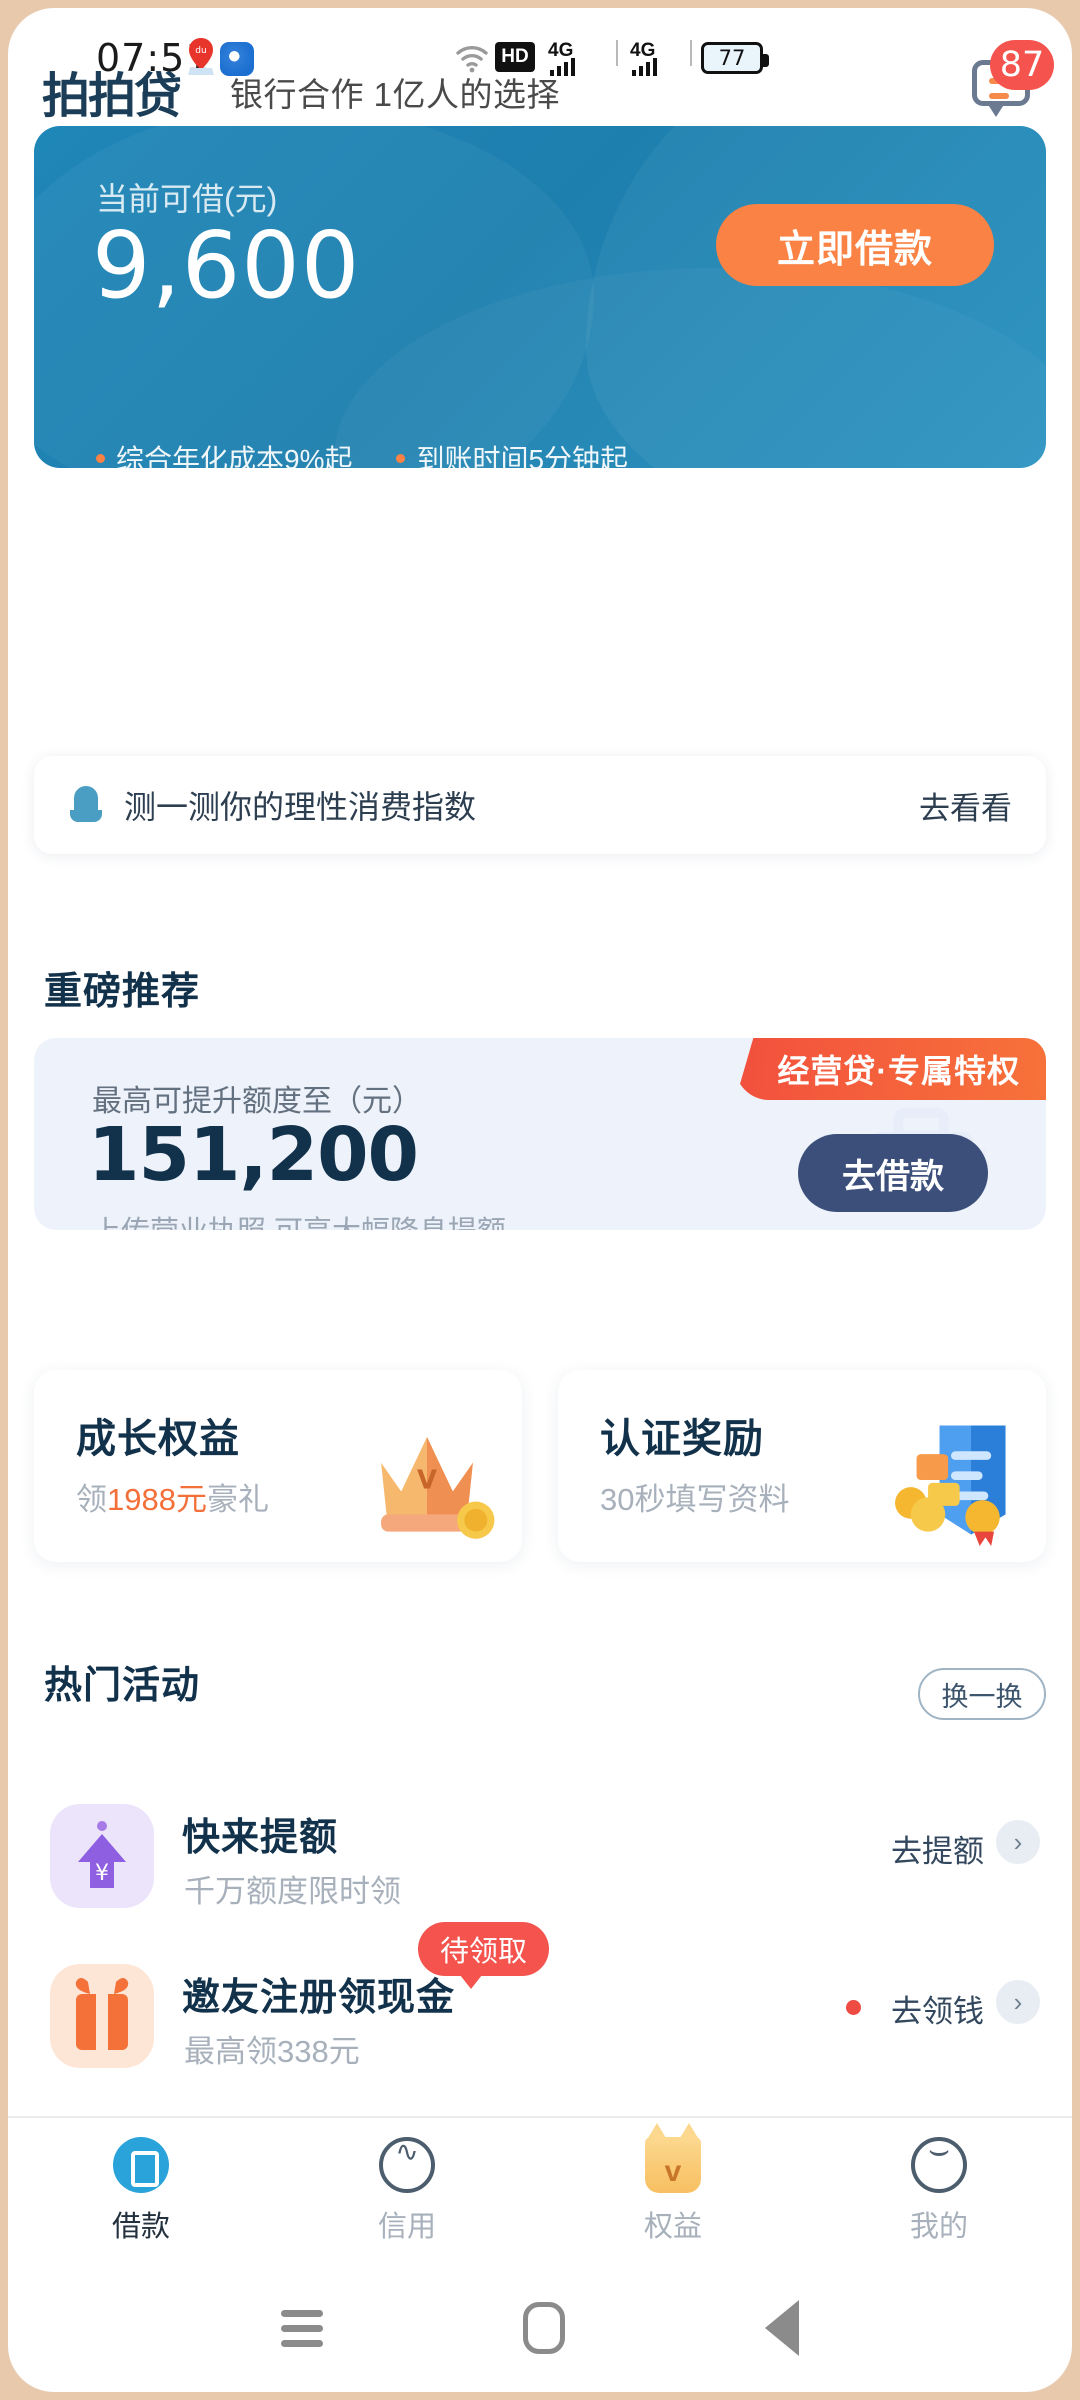  What do you see at coordinates (522, 456) in the screenshot?
I see `feature-speed-label: 到账时间5分钟起` at bounding box center [522, 456].